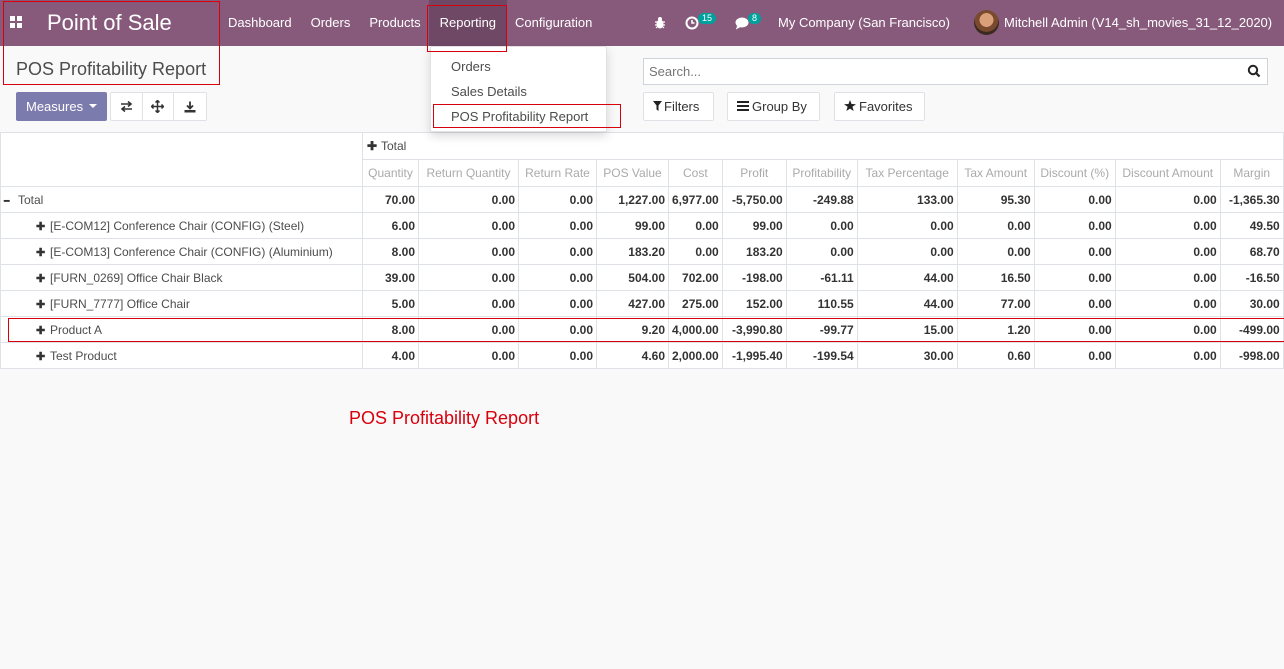 The height and width of the screenshot is (669, 1284). Describe the element at coordinates (632, 199) in the screenshot. I see `pivot-cell: 1,227.00` at that location.